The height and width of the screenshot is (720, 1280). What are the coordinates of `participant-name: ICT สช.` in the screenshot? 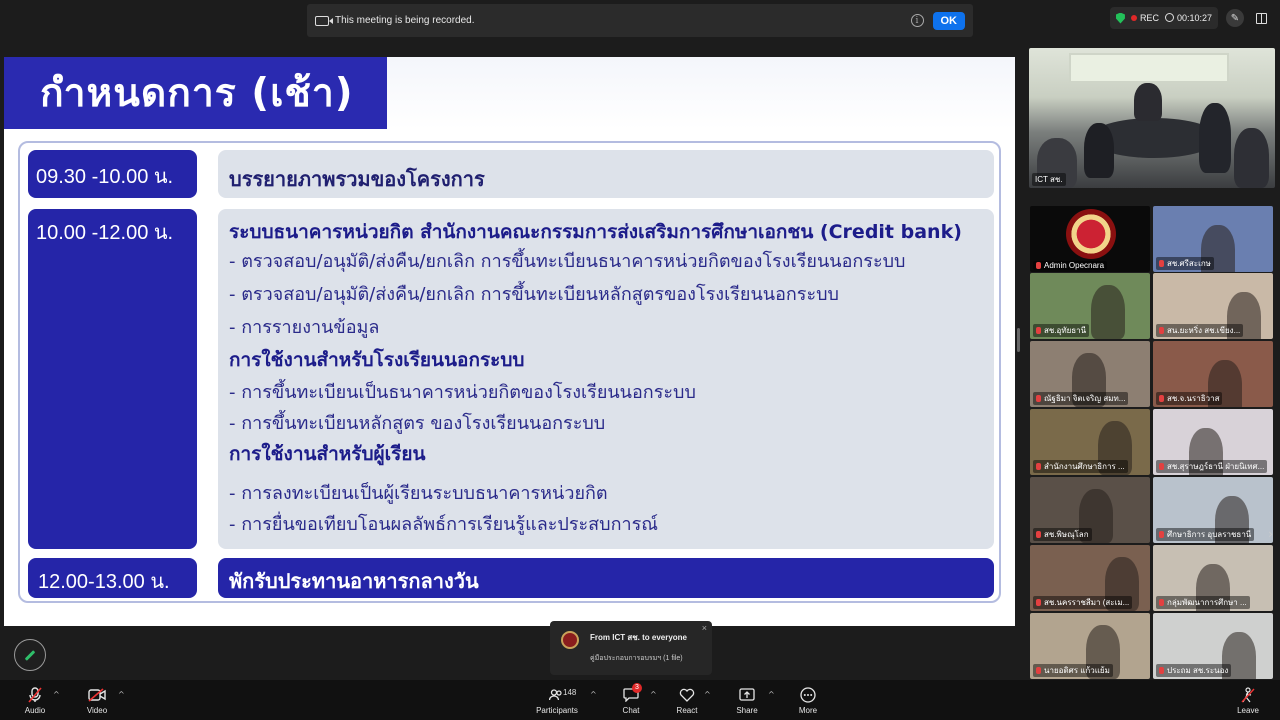 It's located at (1049, 179).